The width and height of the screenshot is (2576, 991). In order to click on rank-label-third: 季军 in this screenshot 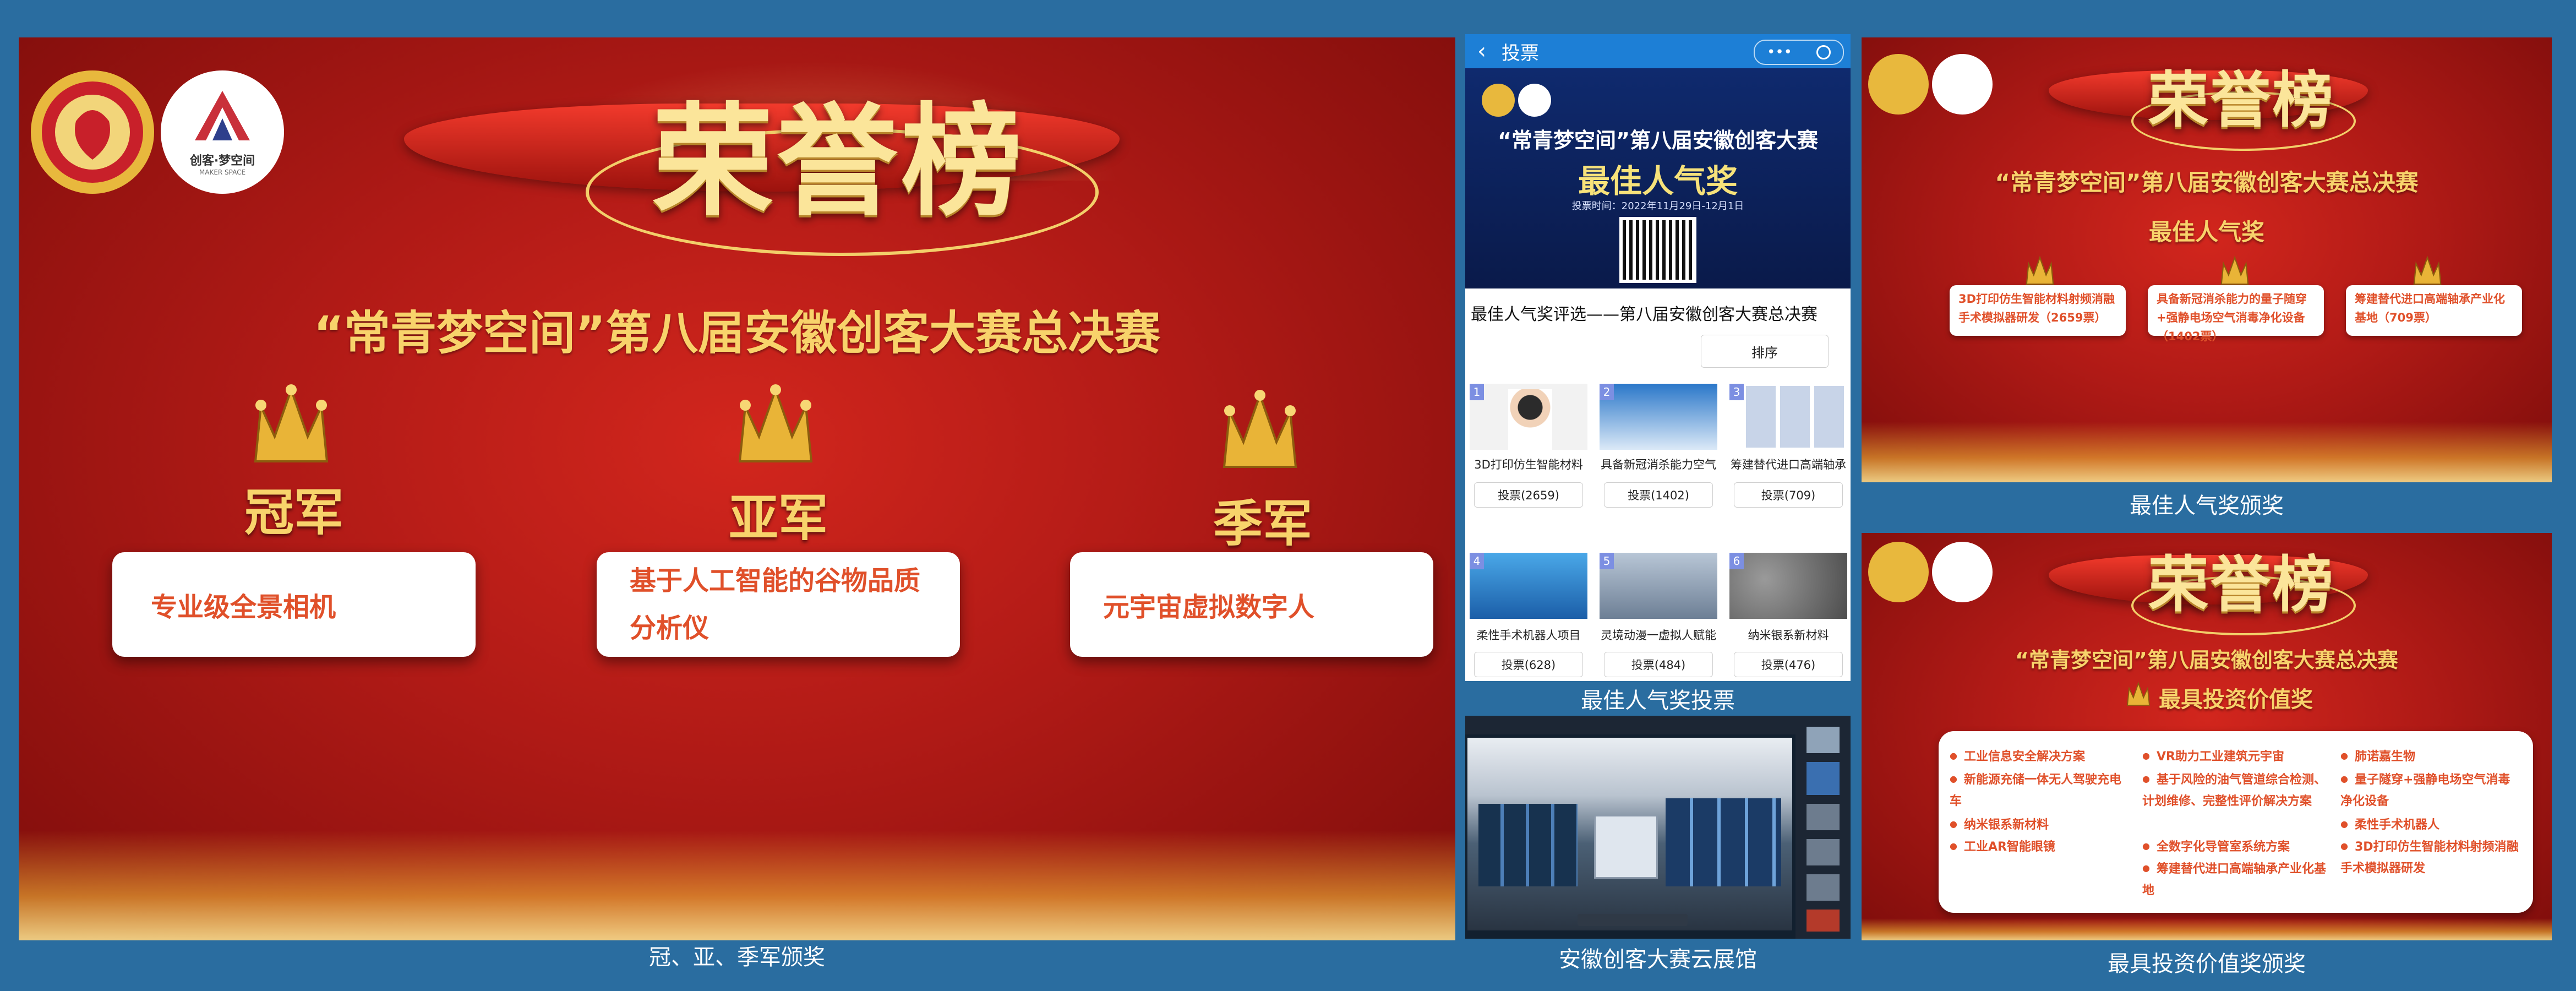, I will do `click(1262, 523)`.